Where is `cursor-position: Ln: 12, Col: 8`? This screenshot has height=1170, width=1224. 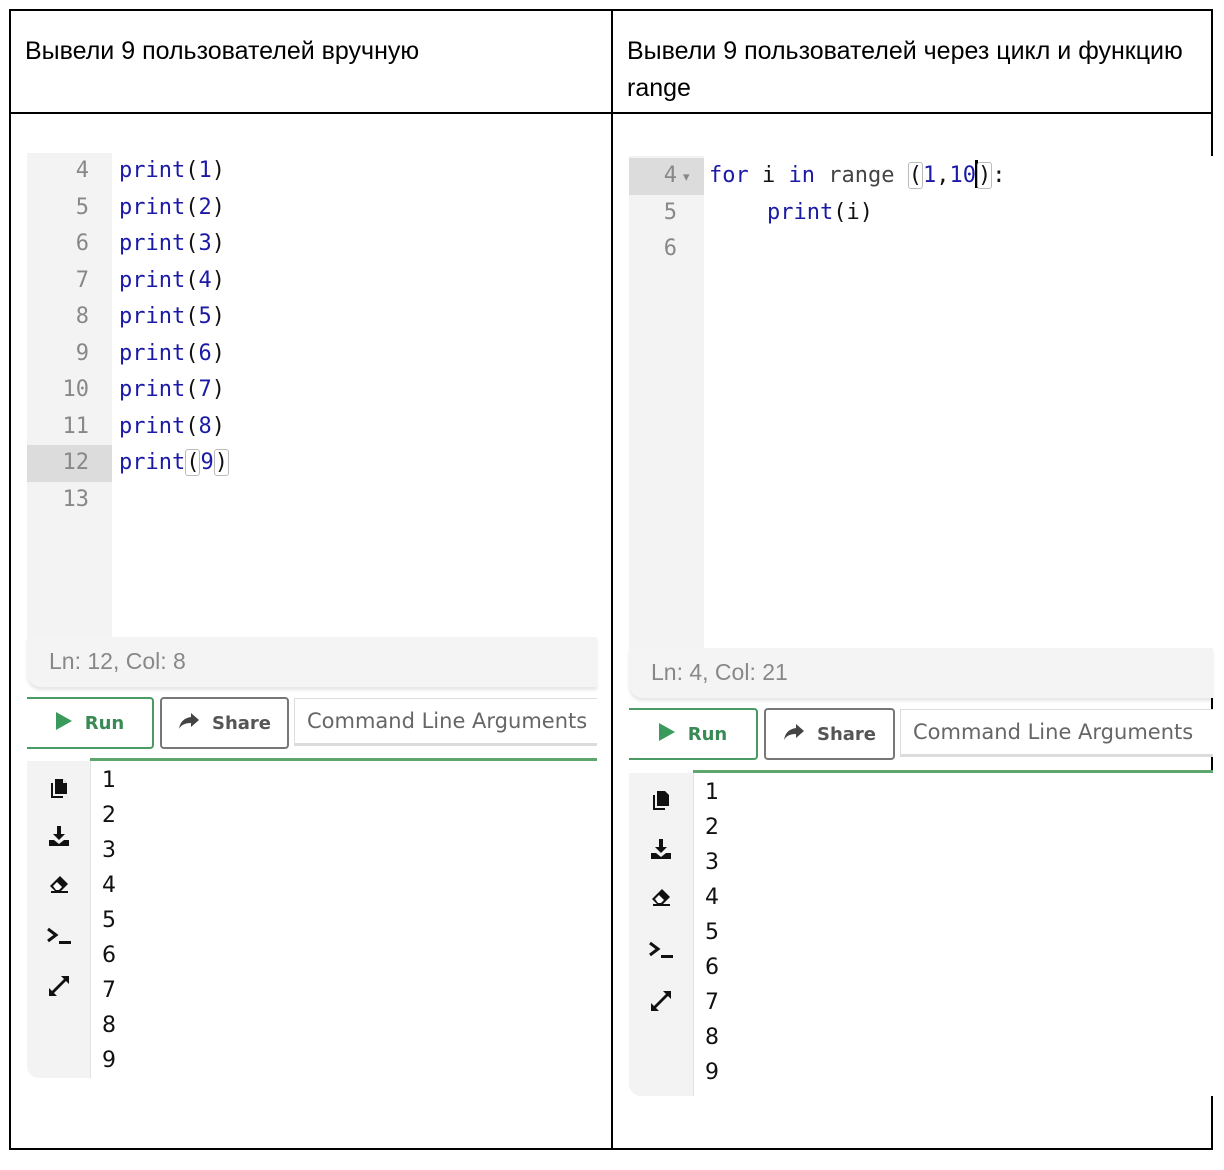
cursor-position: Ln: 12, Col: 8 is located at coordinates (117, 661).